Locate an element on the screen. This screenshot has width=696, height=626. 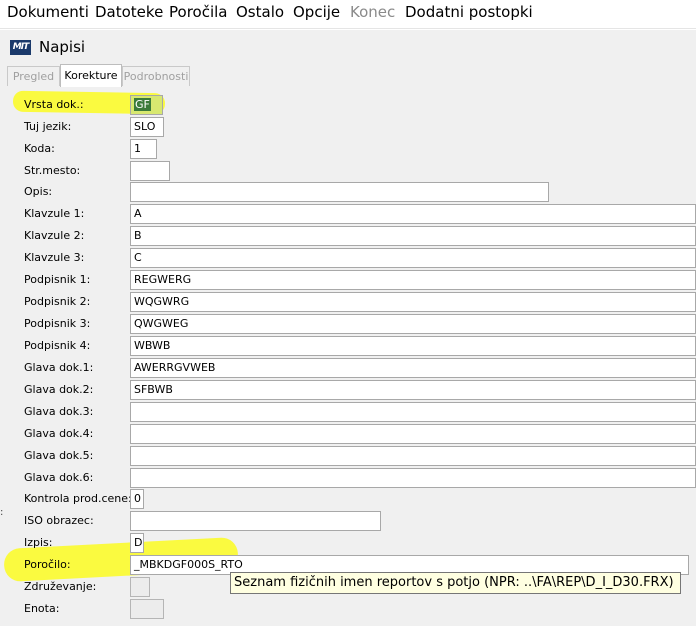
field-value: _MBKDGF000S_RTO is located at coordinates (188, 564).